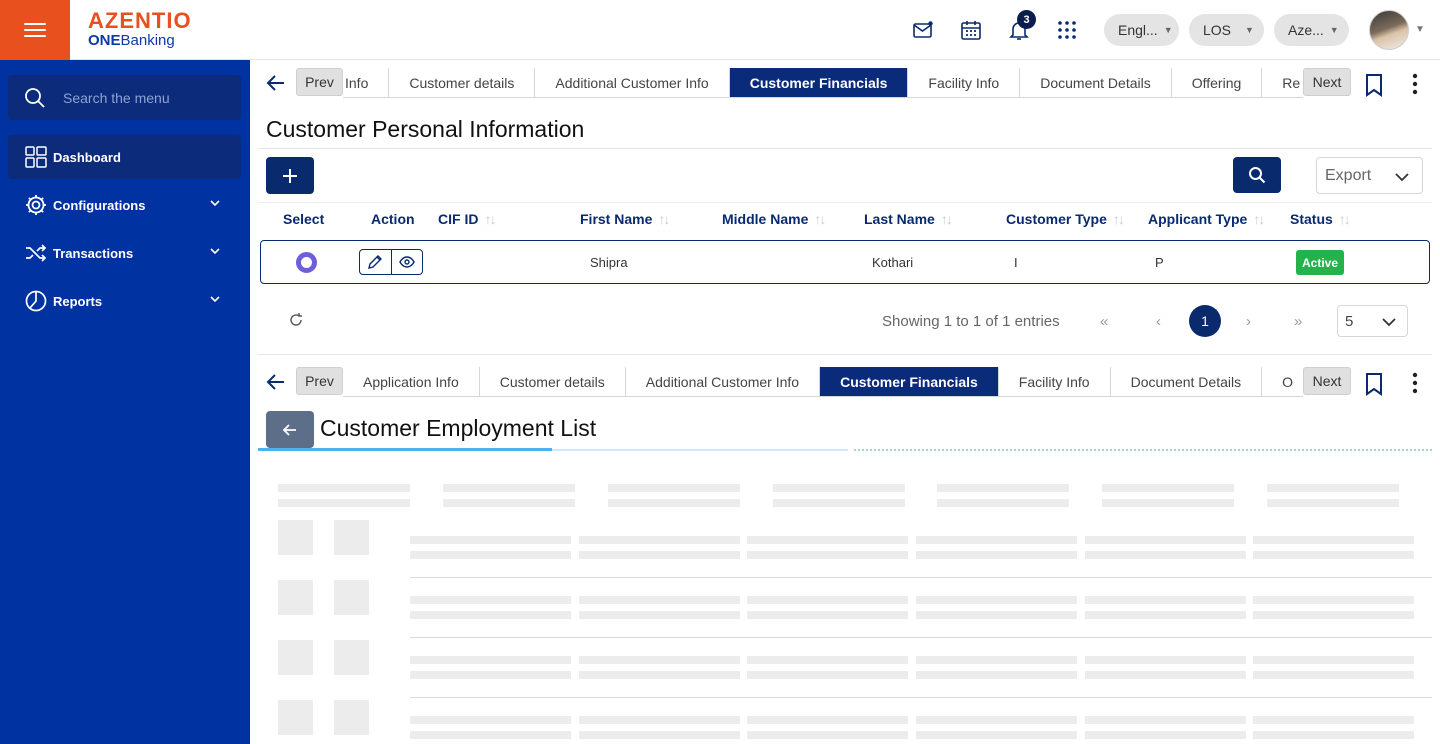 The width and height of the screenshot is (1440, 744). What do you see at coordinates (908, 219) in the screenshot?
I see `column-header-last-name: Last Name ↑↓` at bounding box center [908, 219].